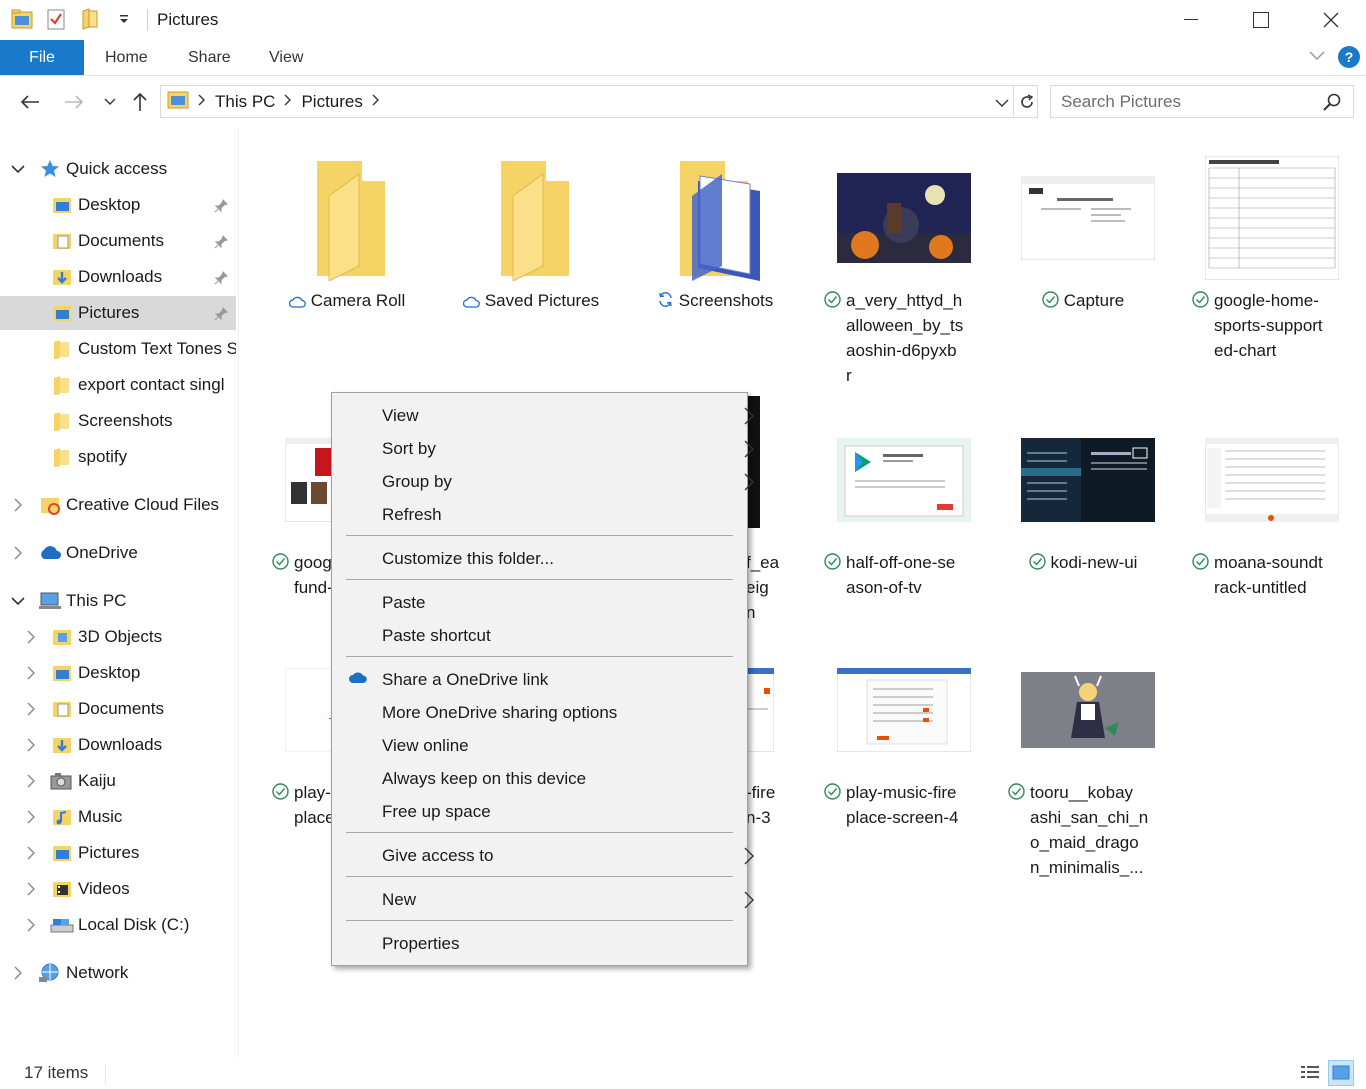 This screenshot has height=1089, width=1366. Describe the element at coordinates (1310, 1073) in the screenshot. I see `details-view-icon` at that location.